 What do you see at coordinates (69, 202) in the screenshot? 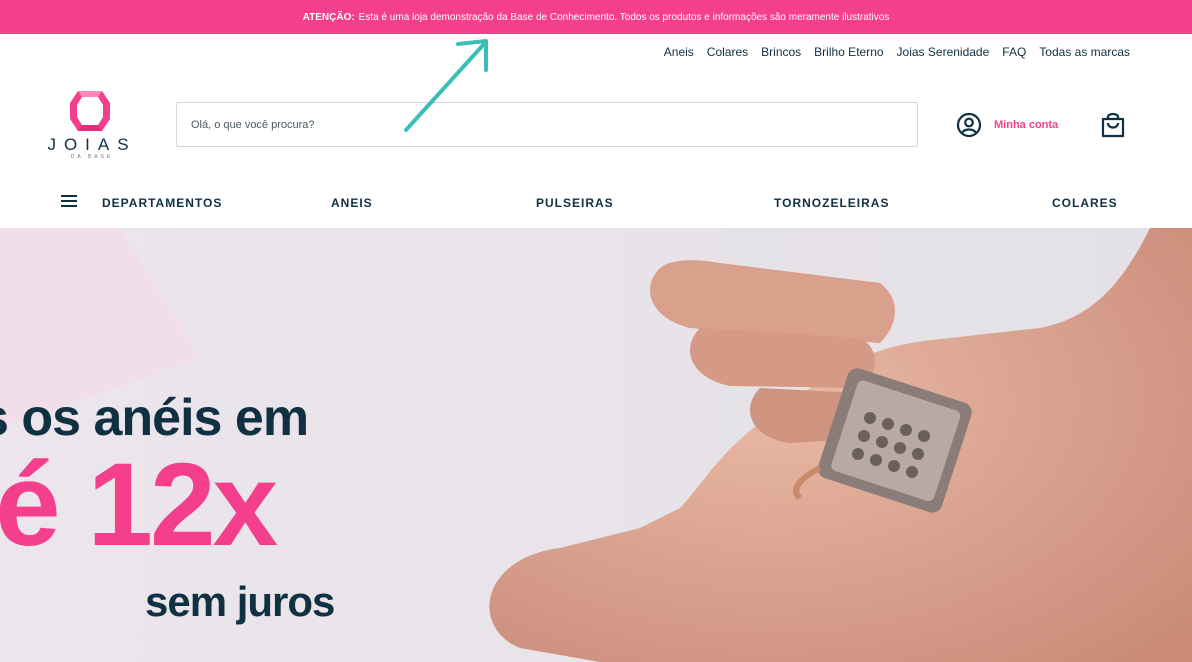
I see `hamburger-icon` at bounding box center [69, 202].